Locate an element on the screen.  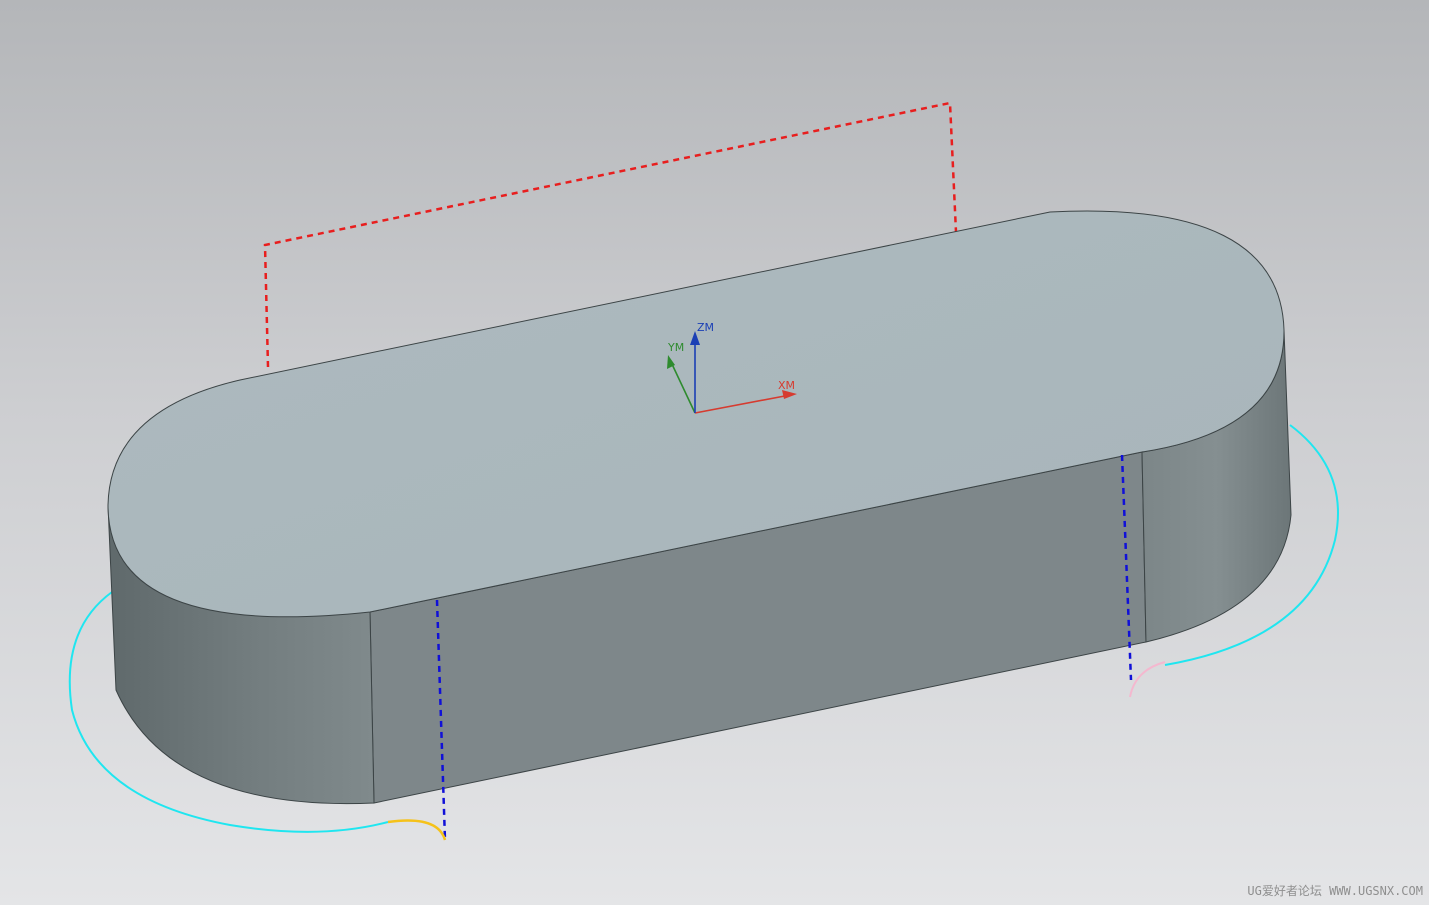
z-axis-label: ZM is located at coordinates (705, 327).